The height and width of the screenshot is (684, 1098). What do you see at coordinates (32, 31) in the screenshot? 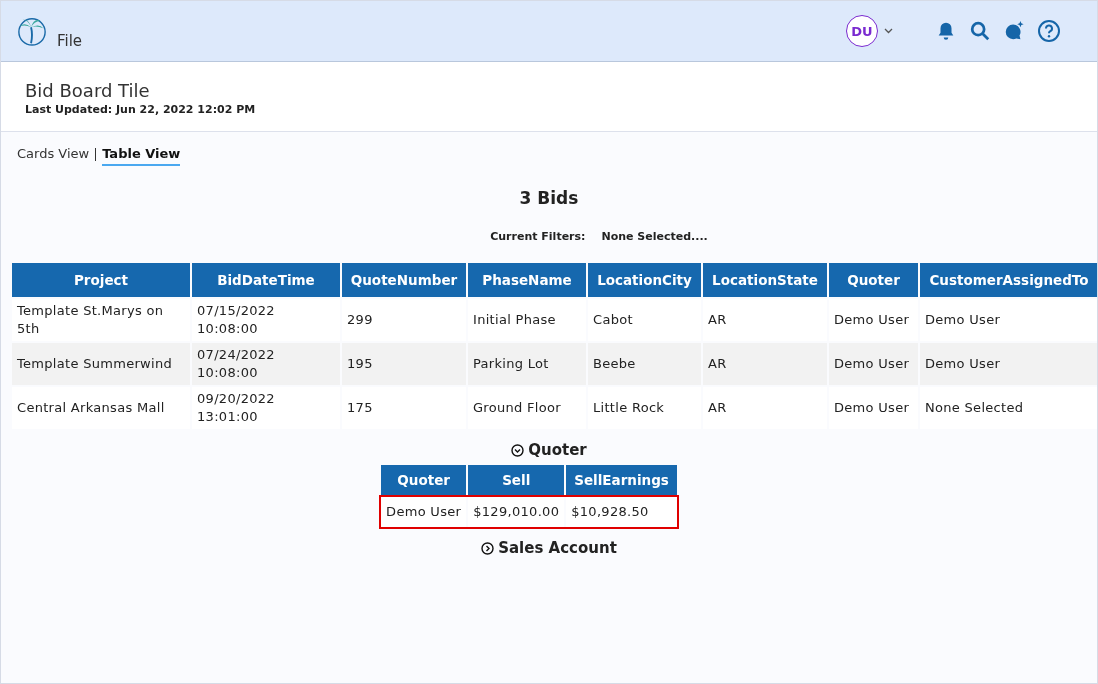
I see `palm-tree-logo-icon` at bounding box center [32, 31].